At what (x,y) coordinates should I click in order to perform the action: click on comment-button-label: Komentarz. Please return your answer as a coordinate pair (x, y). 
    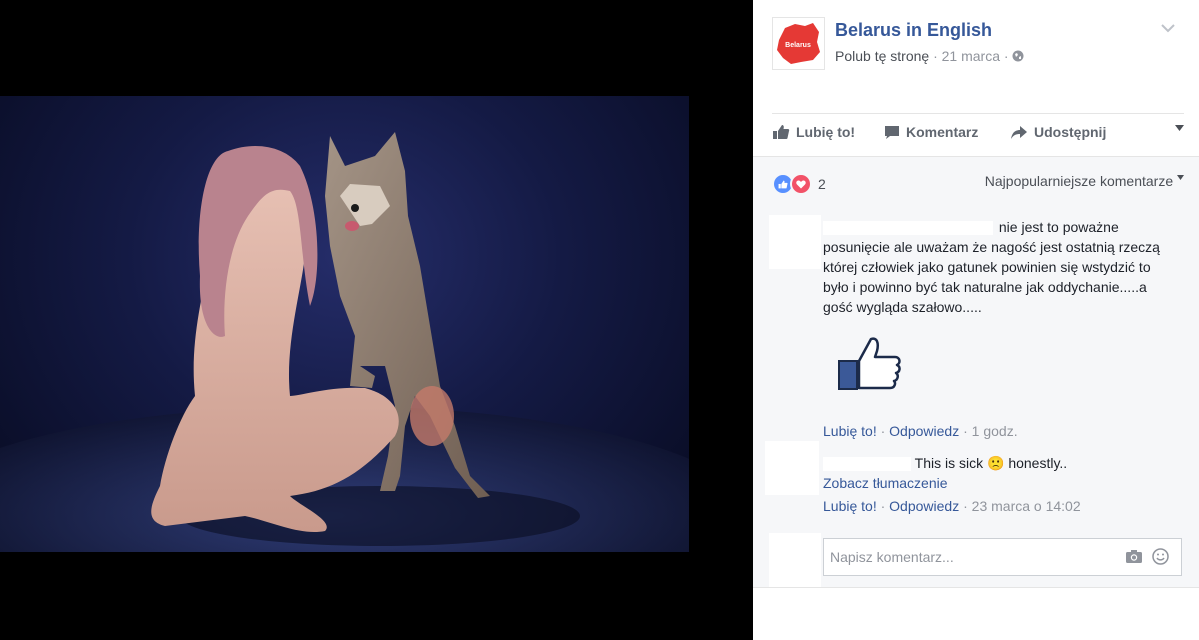
    Looking at the image, I should click on (942, 132).